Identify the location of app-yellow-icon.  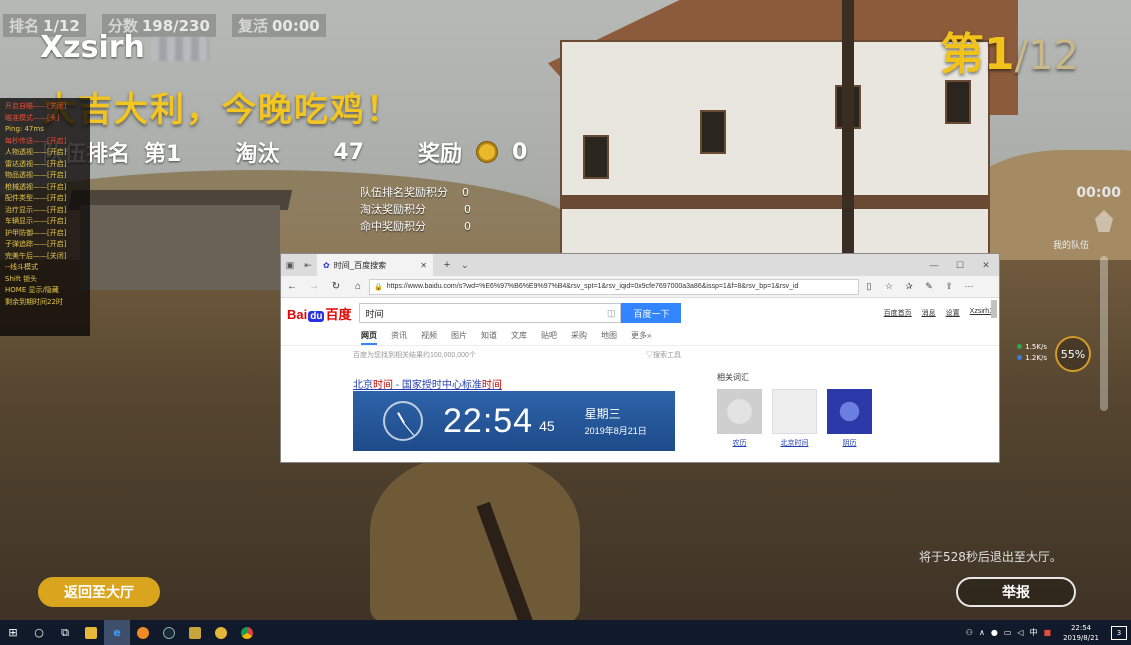
(221, 632).